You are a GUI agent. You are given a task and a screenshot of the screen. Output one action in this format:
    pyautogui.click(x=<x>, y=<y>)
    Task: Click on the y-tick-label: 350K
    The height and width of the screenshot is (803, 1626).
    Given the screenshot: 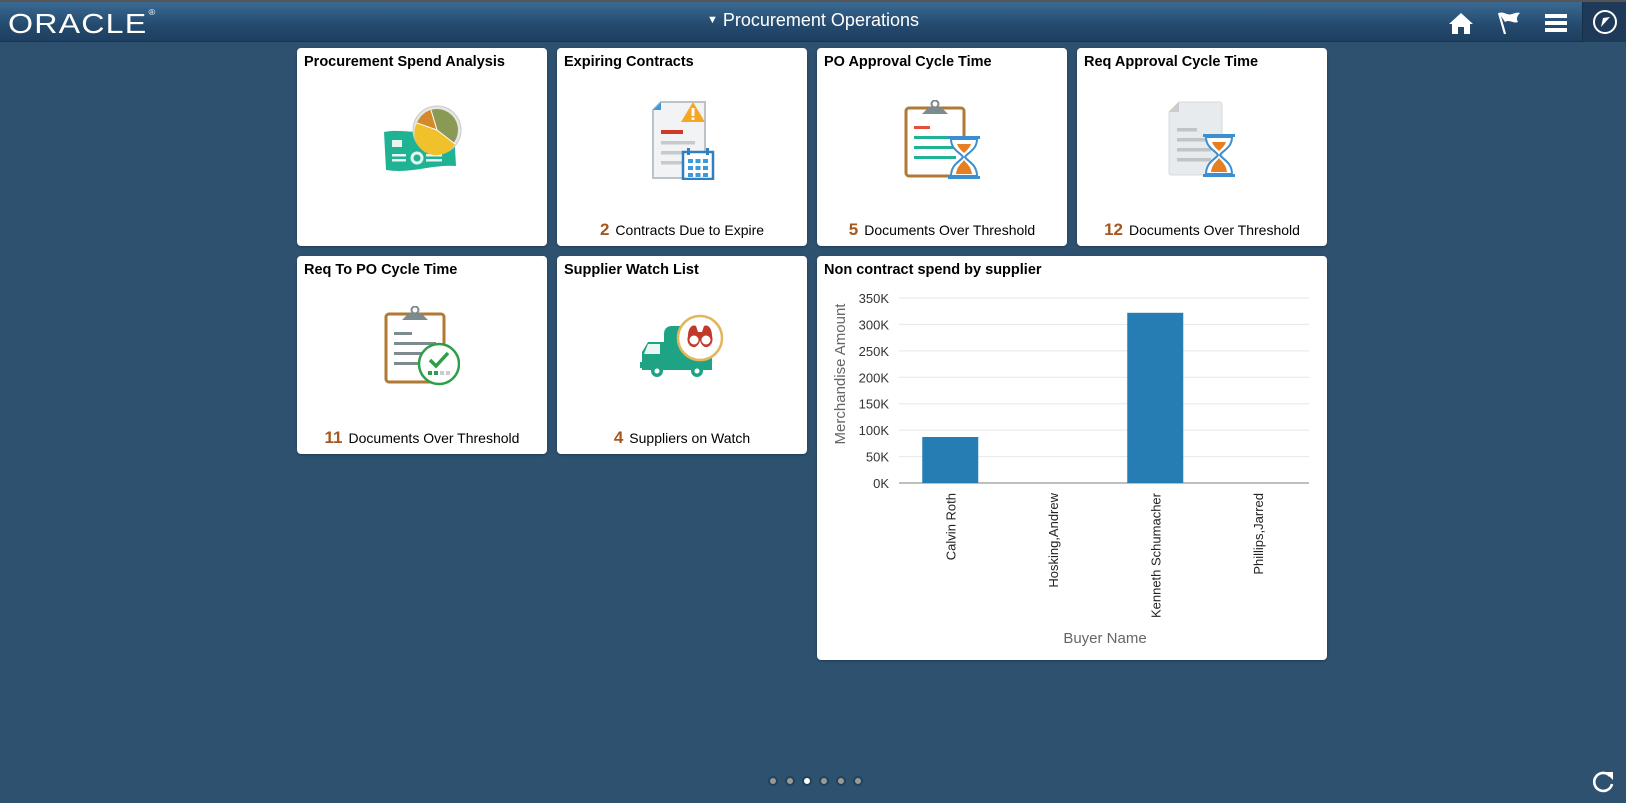 What is the action you would take?
    pyautogui.click(x=874, y=298)
    